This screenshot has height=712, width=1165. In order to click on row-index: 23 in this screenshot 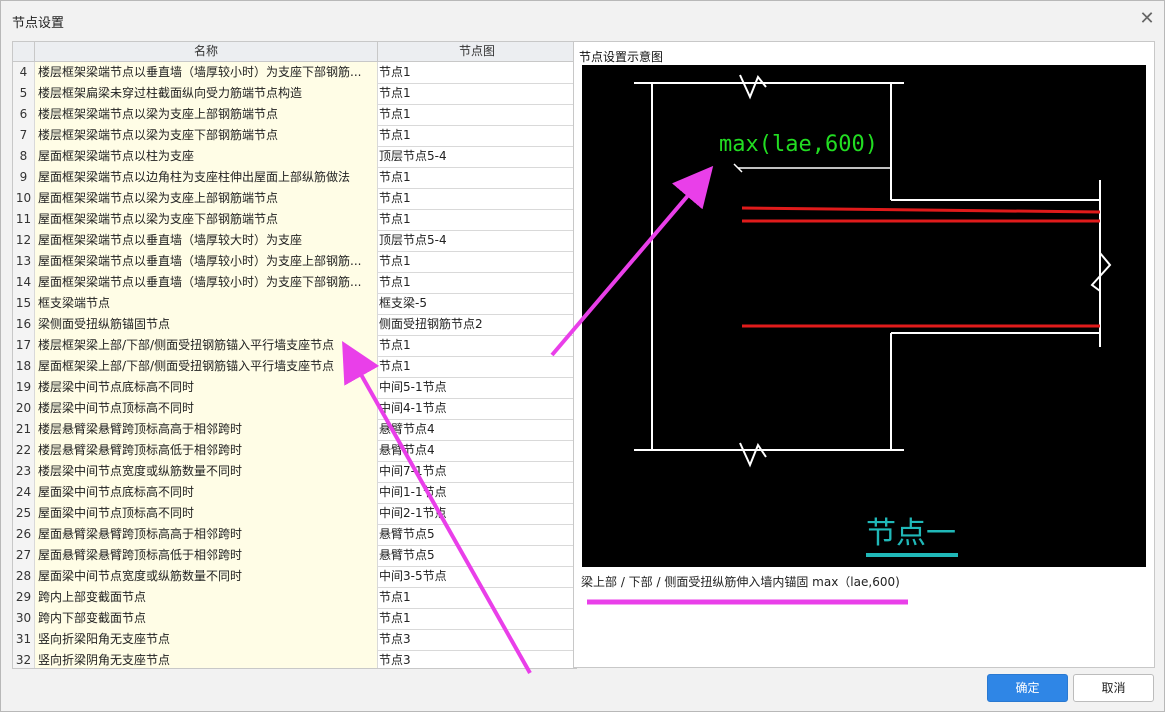, I will do `click(24, 471)`.